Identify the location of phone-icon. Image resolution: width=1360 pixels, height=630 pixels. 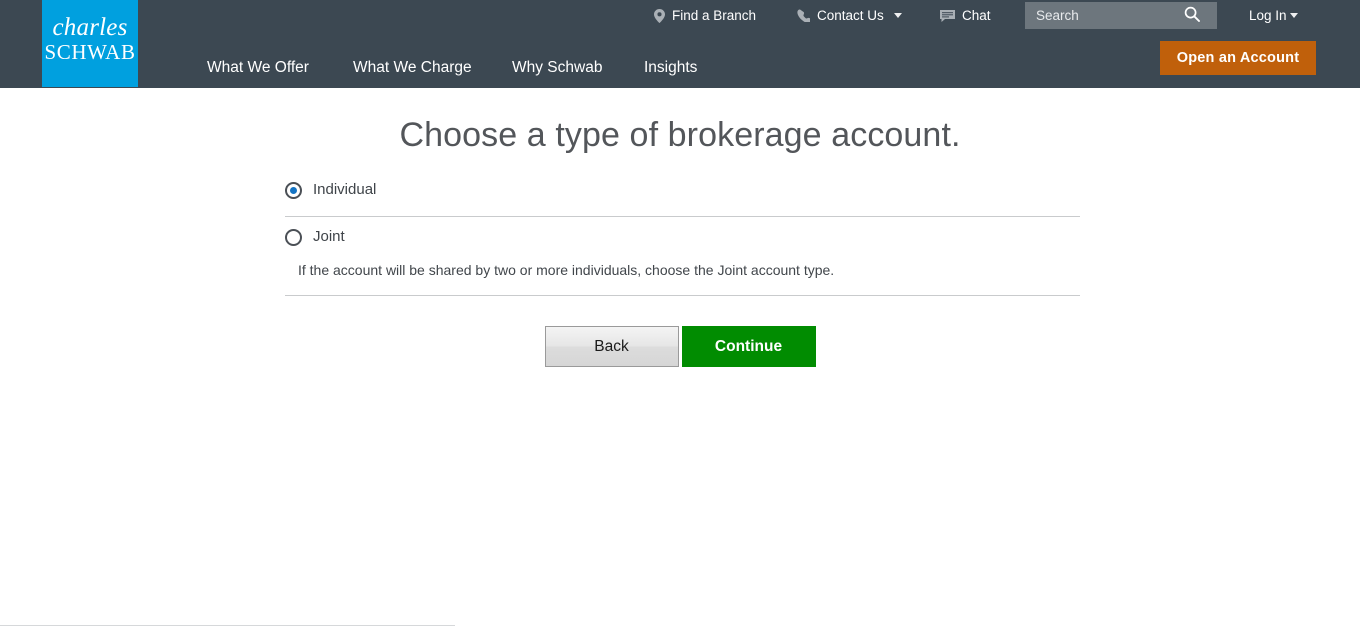
(804, 16).